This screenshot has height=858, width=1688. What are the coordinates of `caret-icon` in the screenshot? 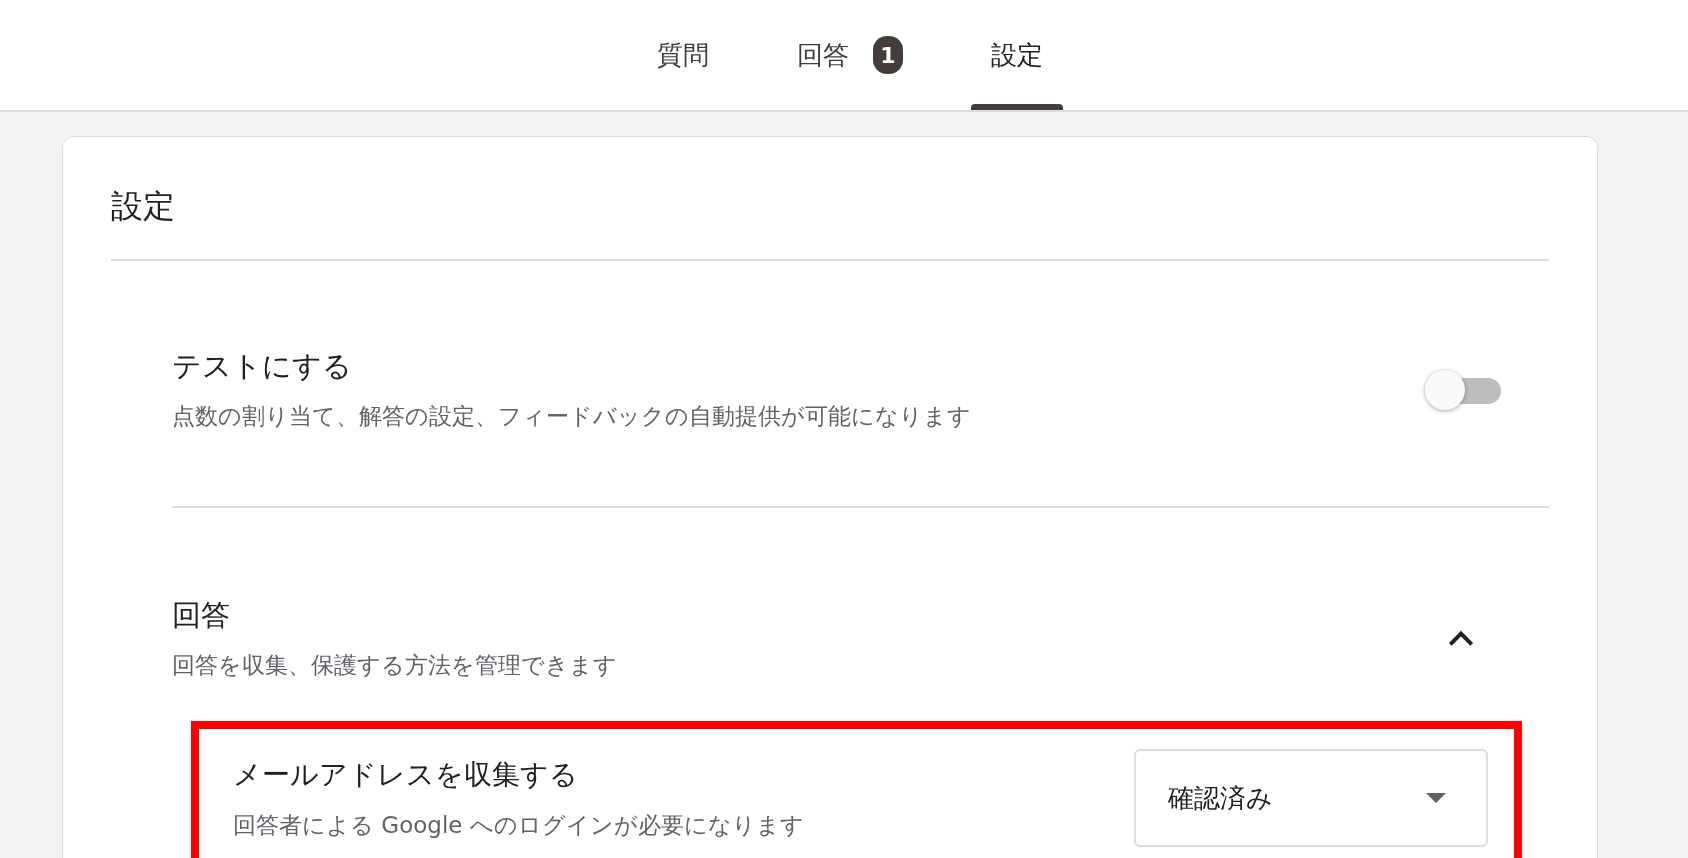 It's located at (1436, 798).